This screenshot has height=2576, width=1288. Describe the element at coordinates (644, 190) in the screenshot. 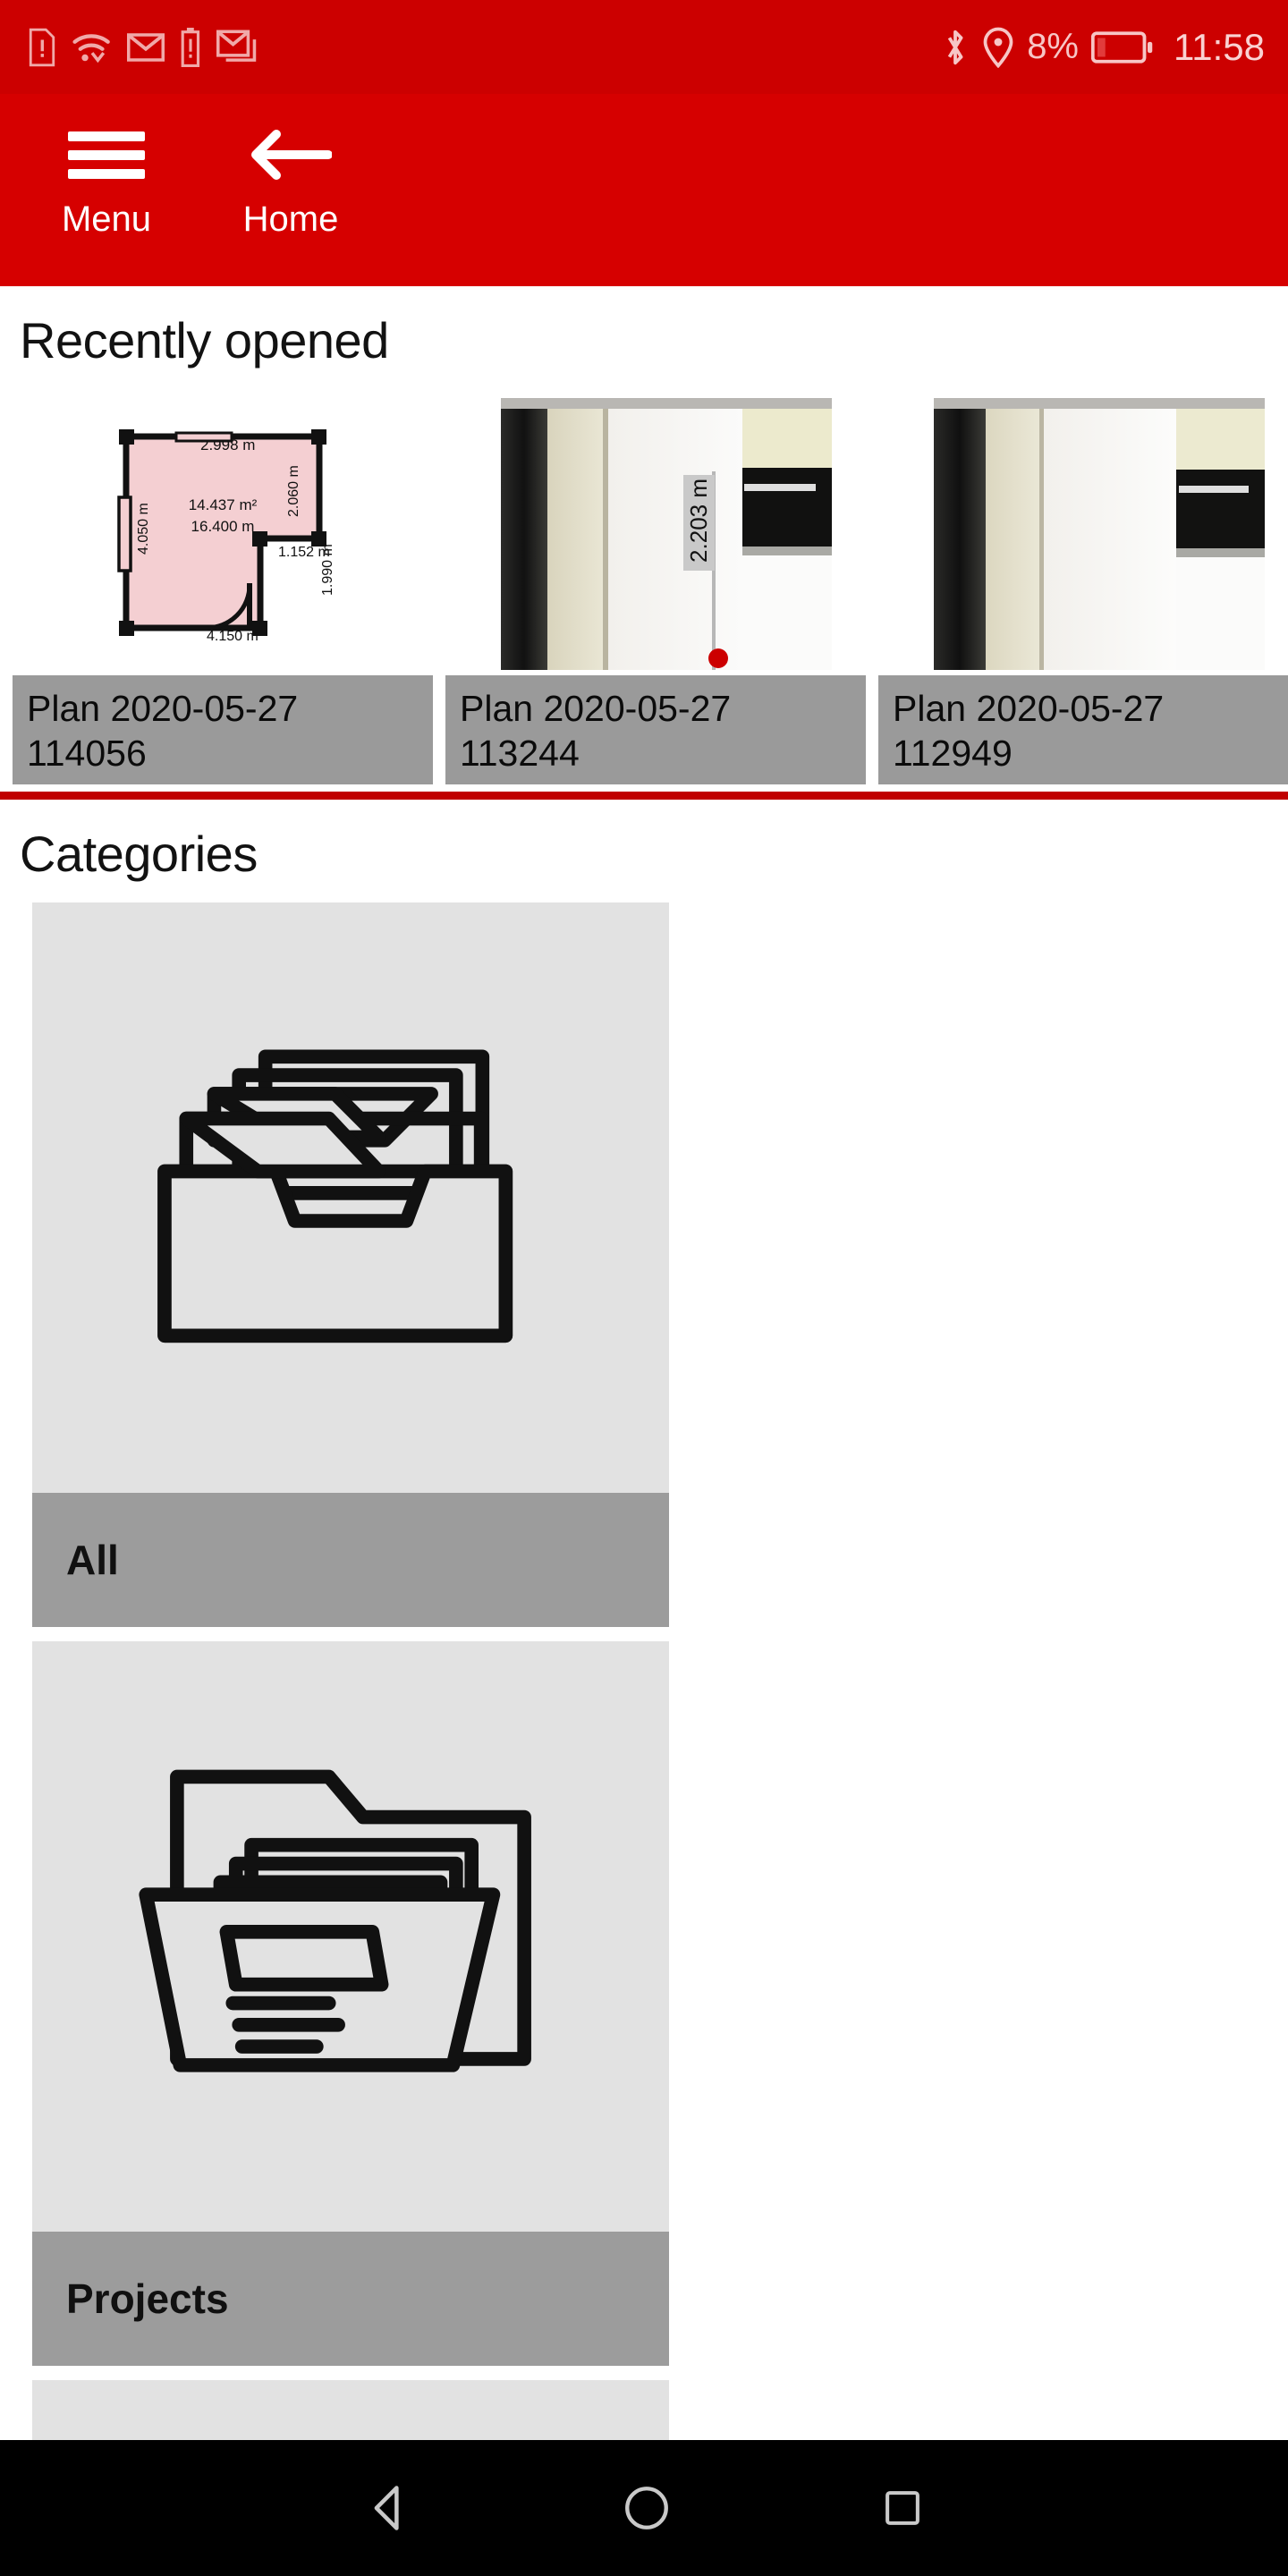

I see `app-bar: Menu Home` at that location.